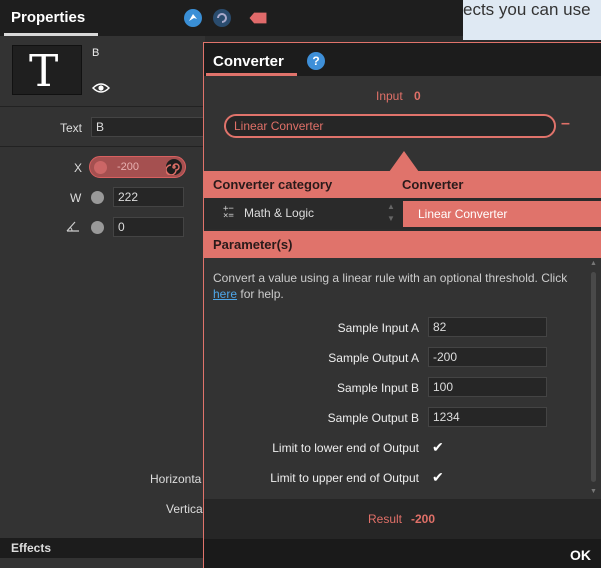 Image resolution: width=601 pixels, height=568 pixels. I want to click on canvas-preview: ects you can use, so click(532, 20).